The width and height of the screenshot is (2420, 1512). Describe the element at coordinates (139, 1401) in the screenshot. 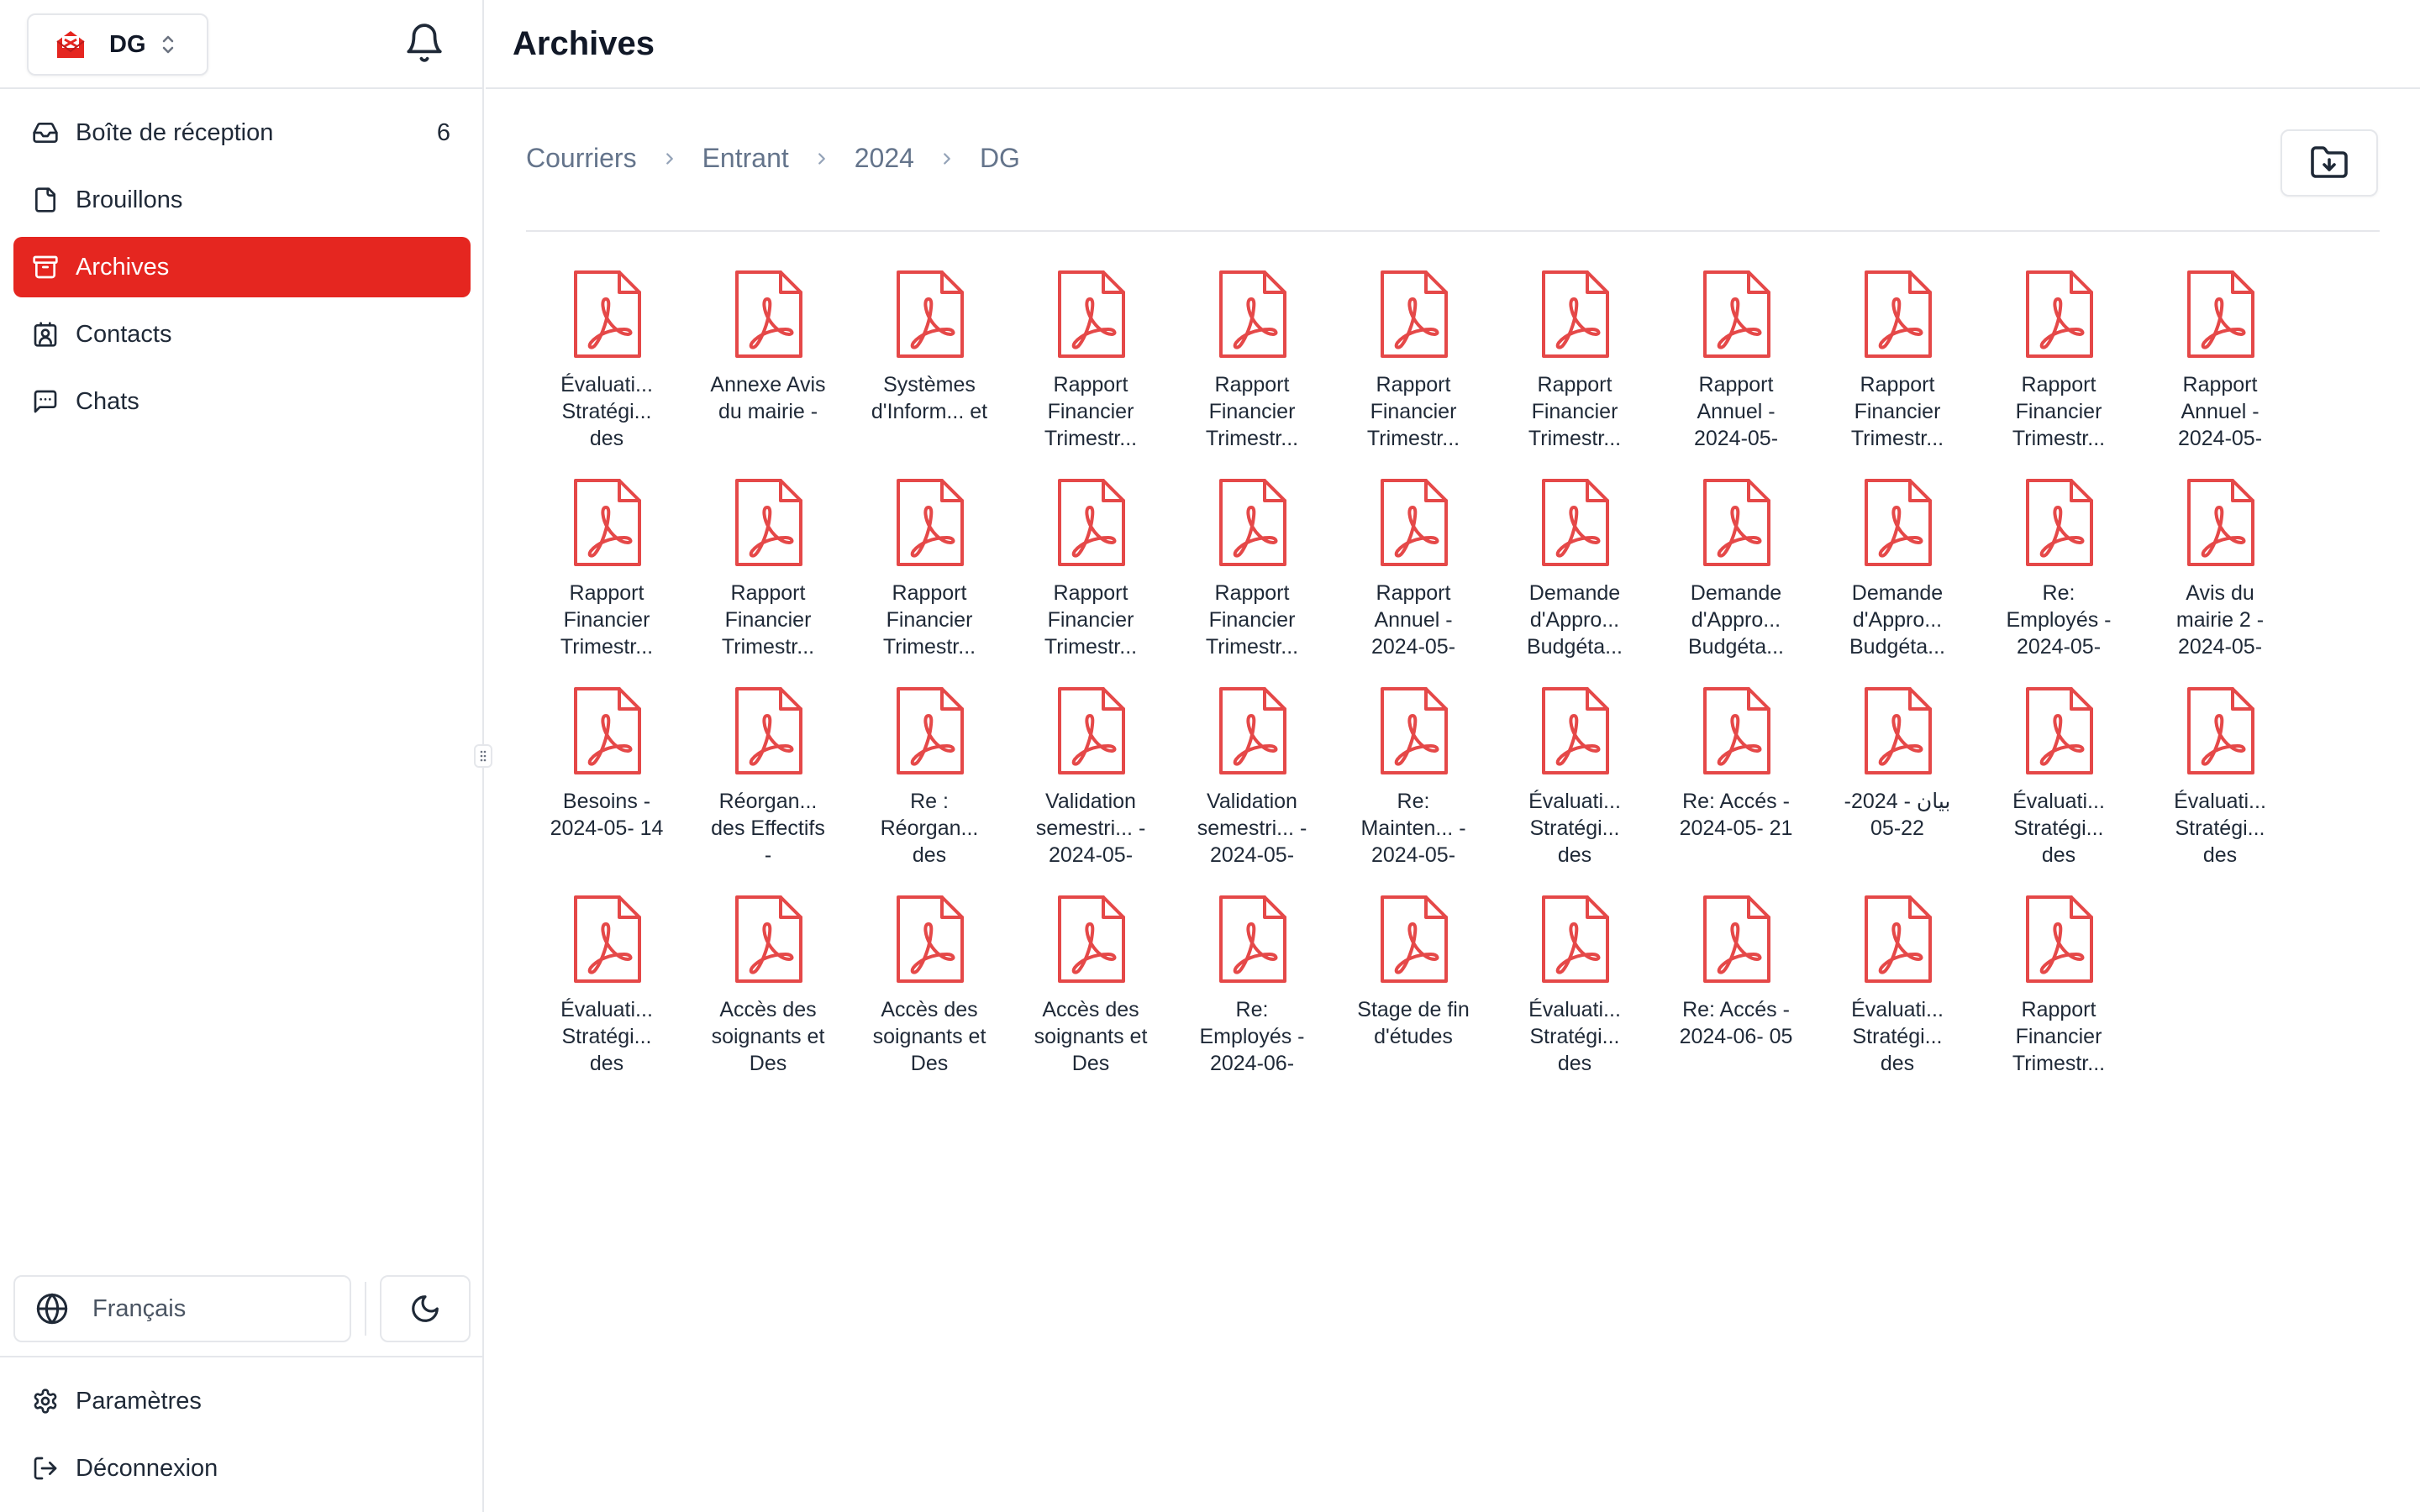

I see `nav-label: Paramètres` at that location.